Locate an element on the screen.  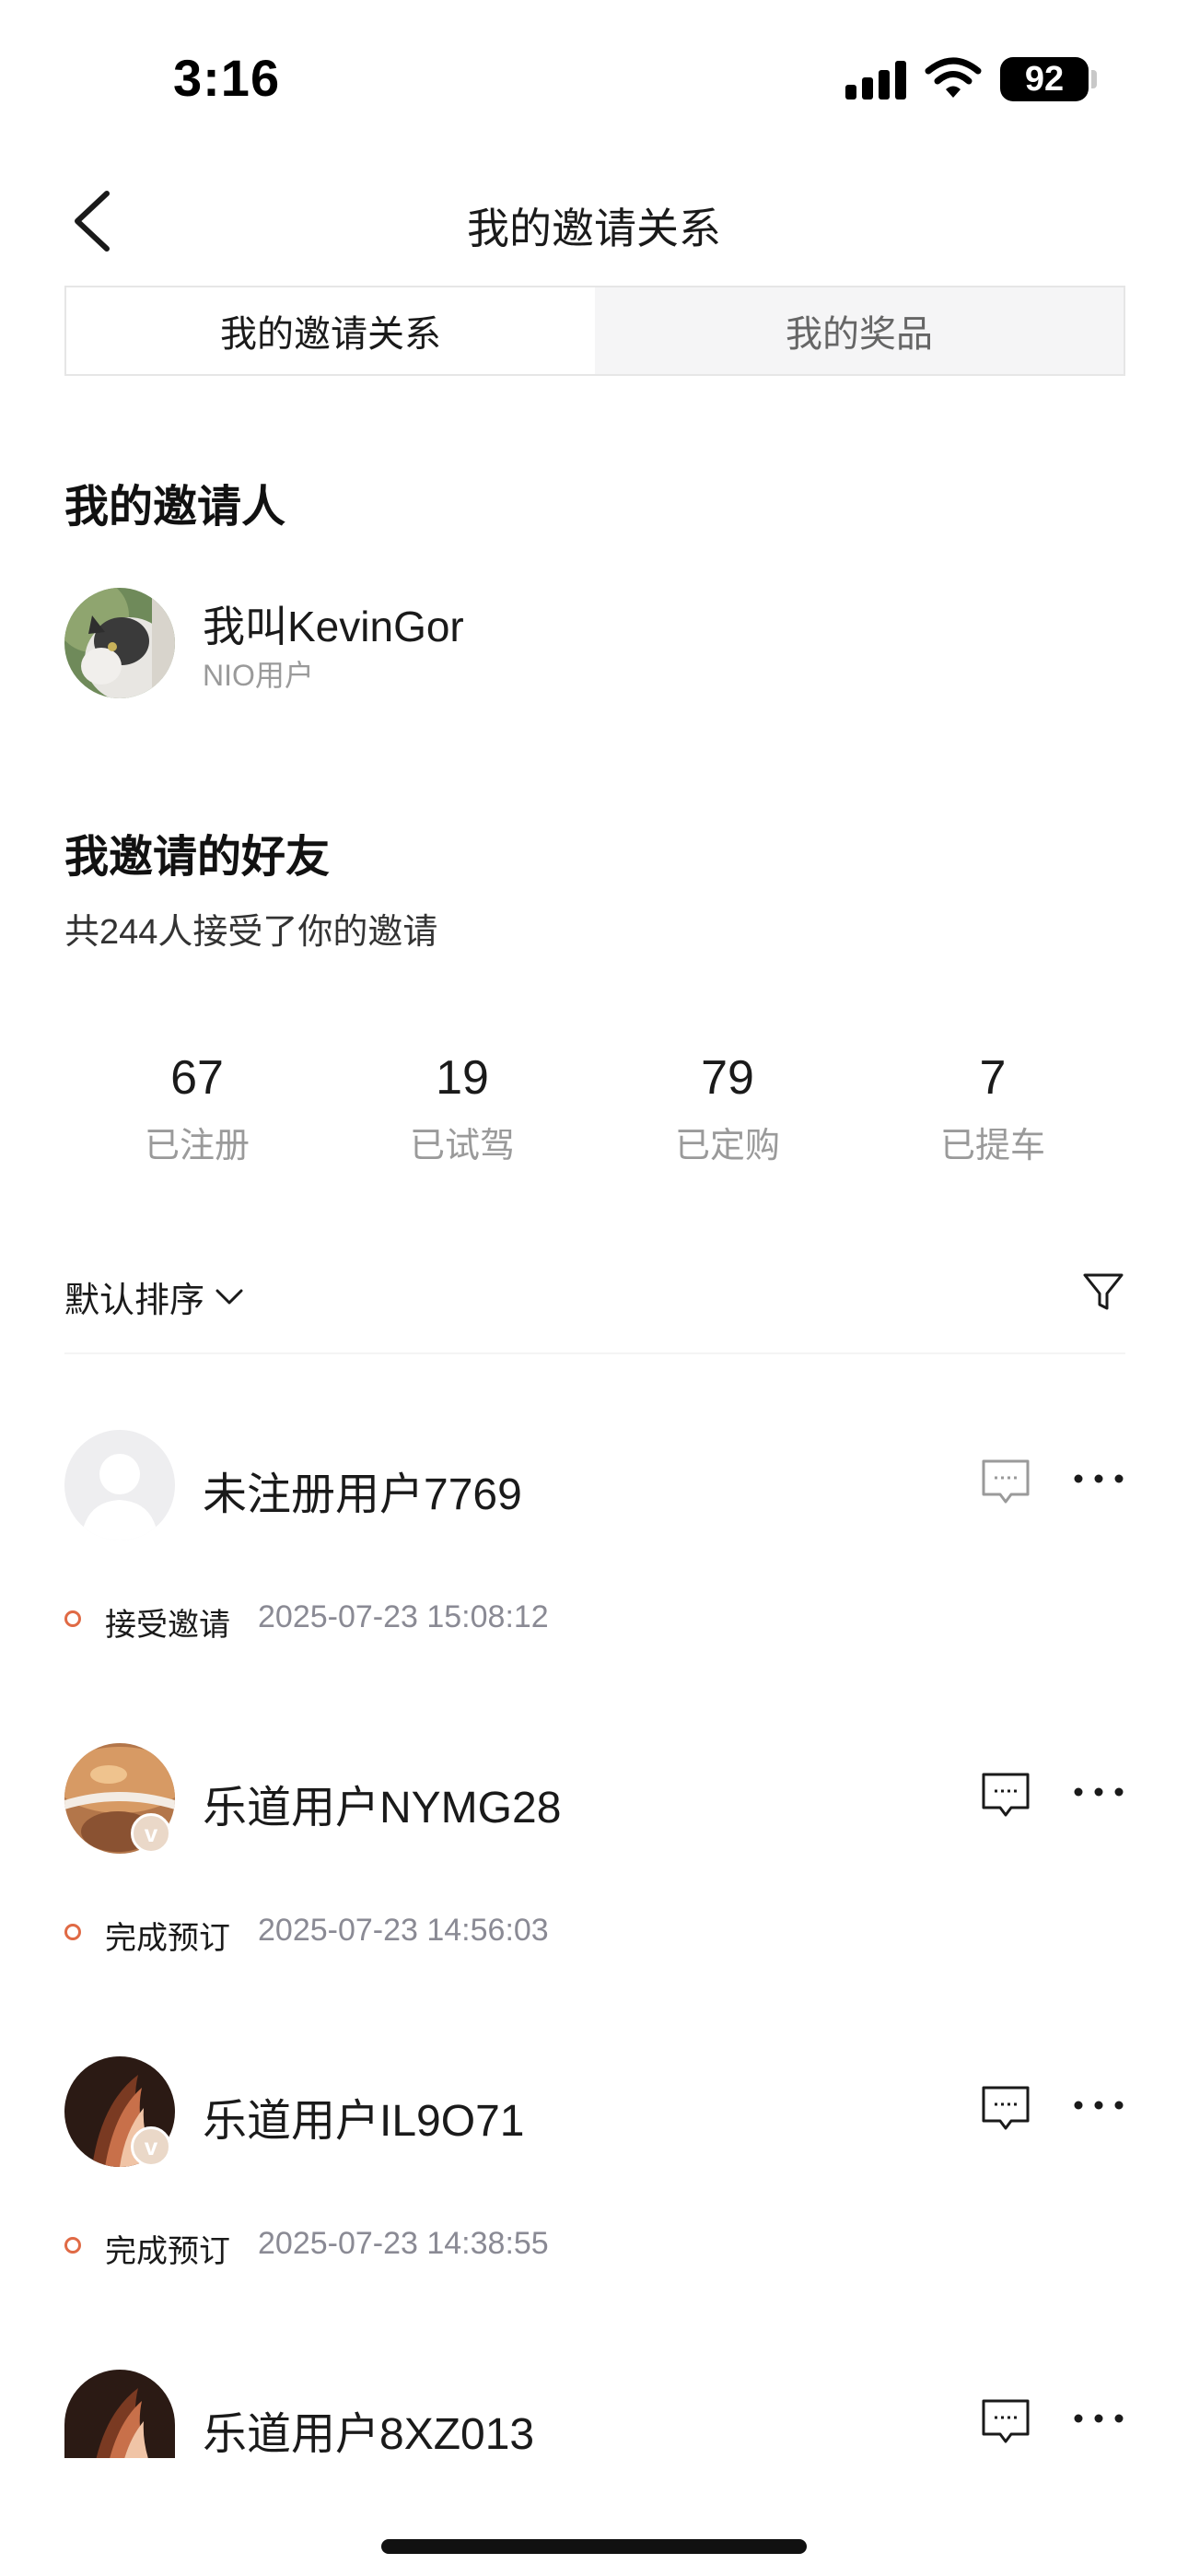
stat-label: 已提车 is located at coordinates (992, 1146).